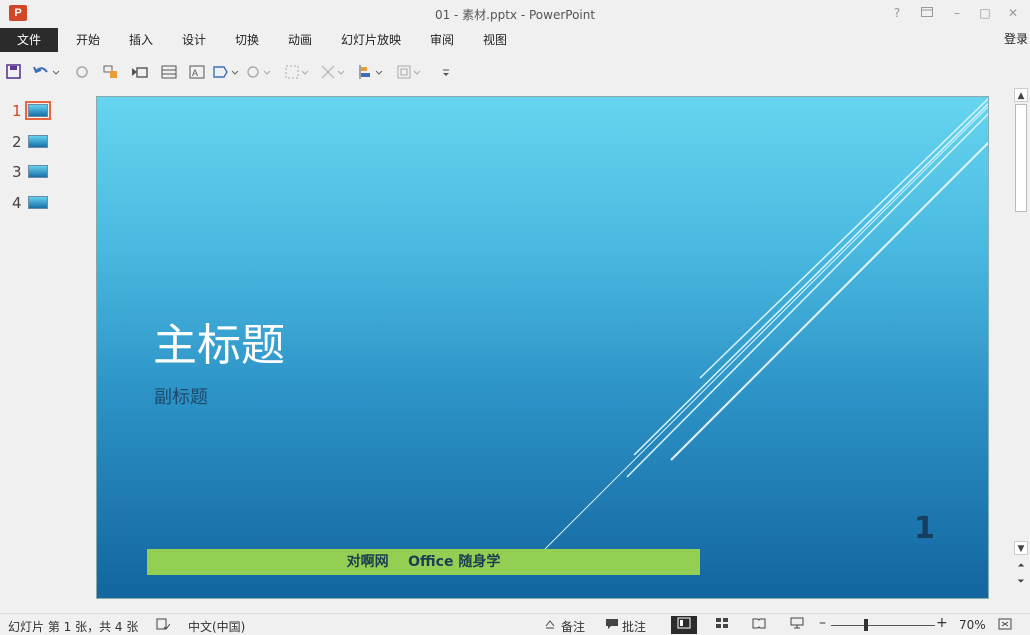  What do you see at coordinates (423, 562) in the screenshot?
I see `slide-footer-bar: 对啊网 Office 随身学` at bounding box center [423, 562].